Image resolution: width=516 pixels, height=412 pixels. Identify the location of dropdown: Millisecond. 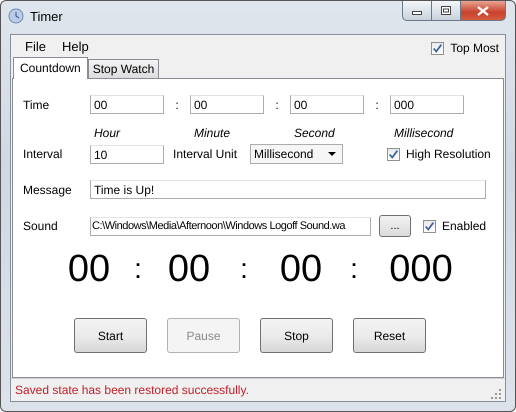
(296, 154).